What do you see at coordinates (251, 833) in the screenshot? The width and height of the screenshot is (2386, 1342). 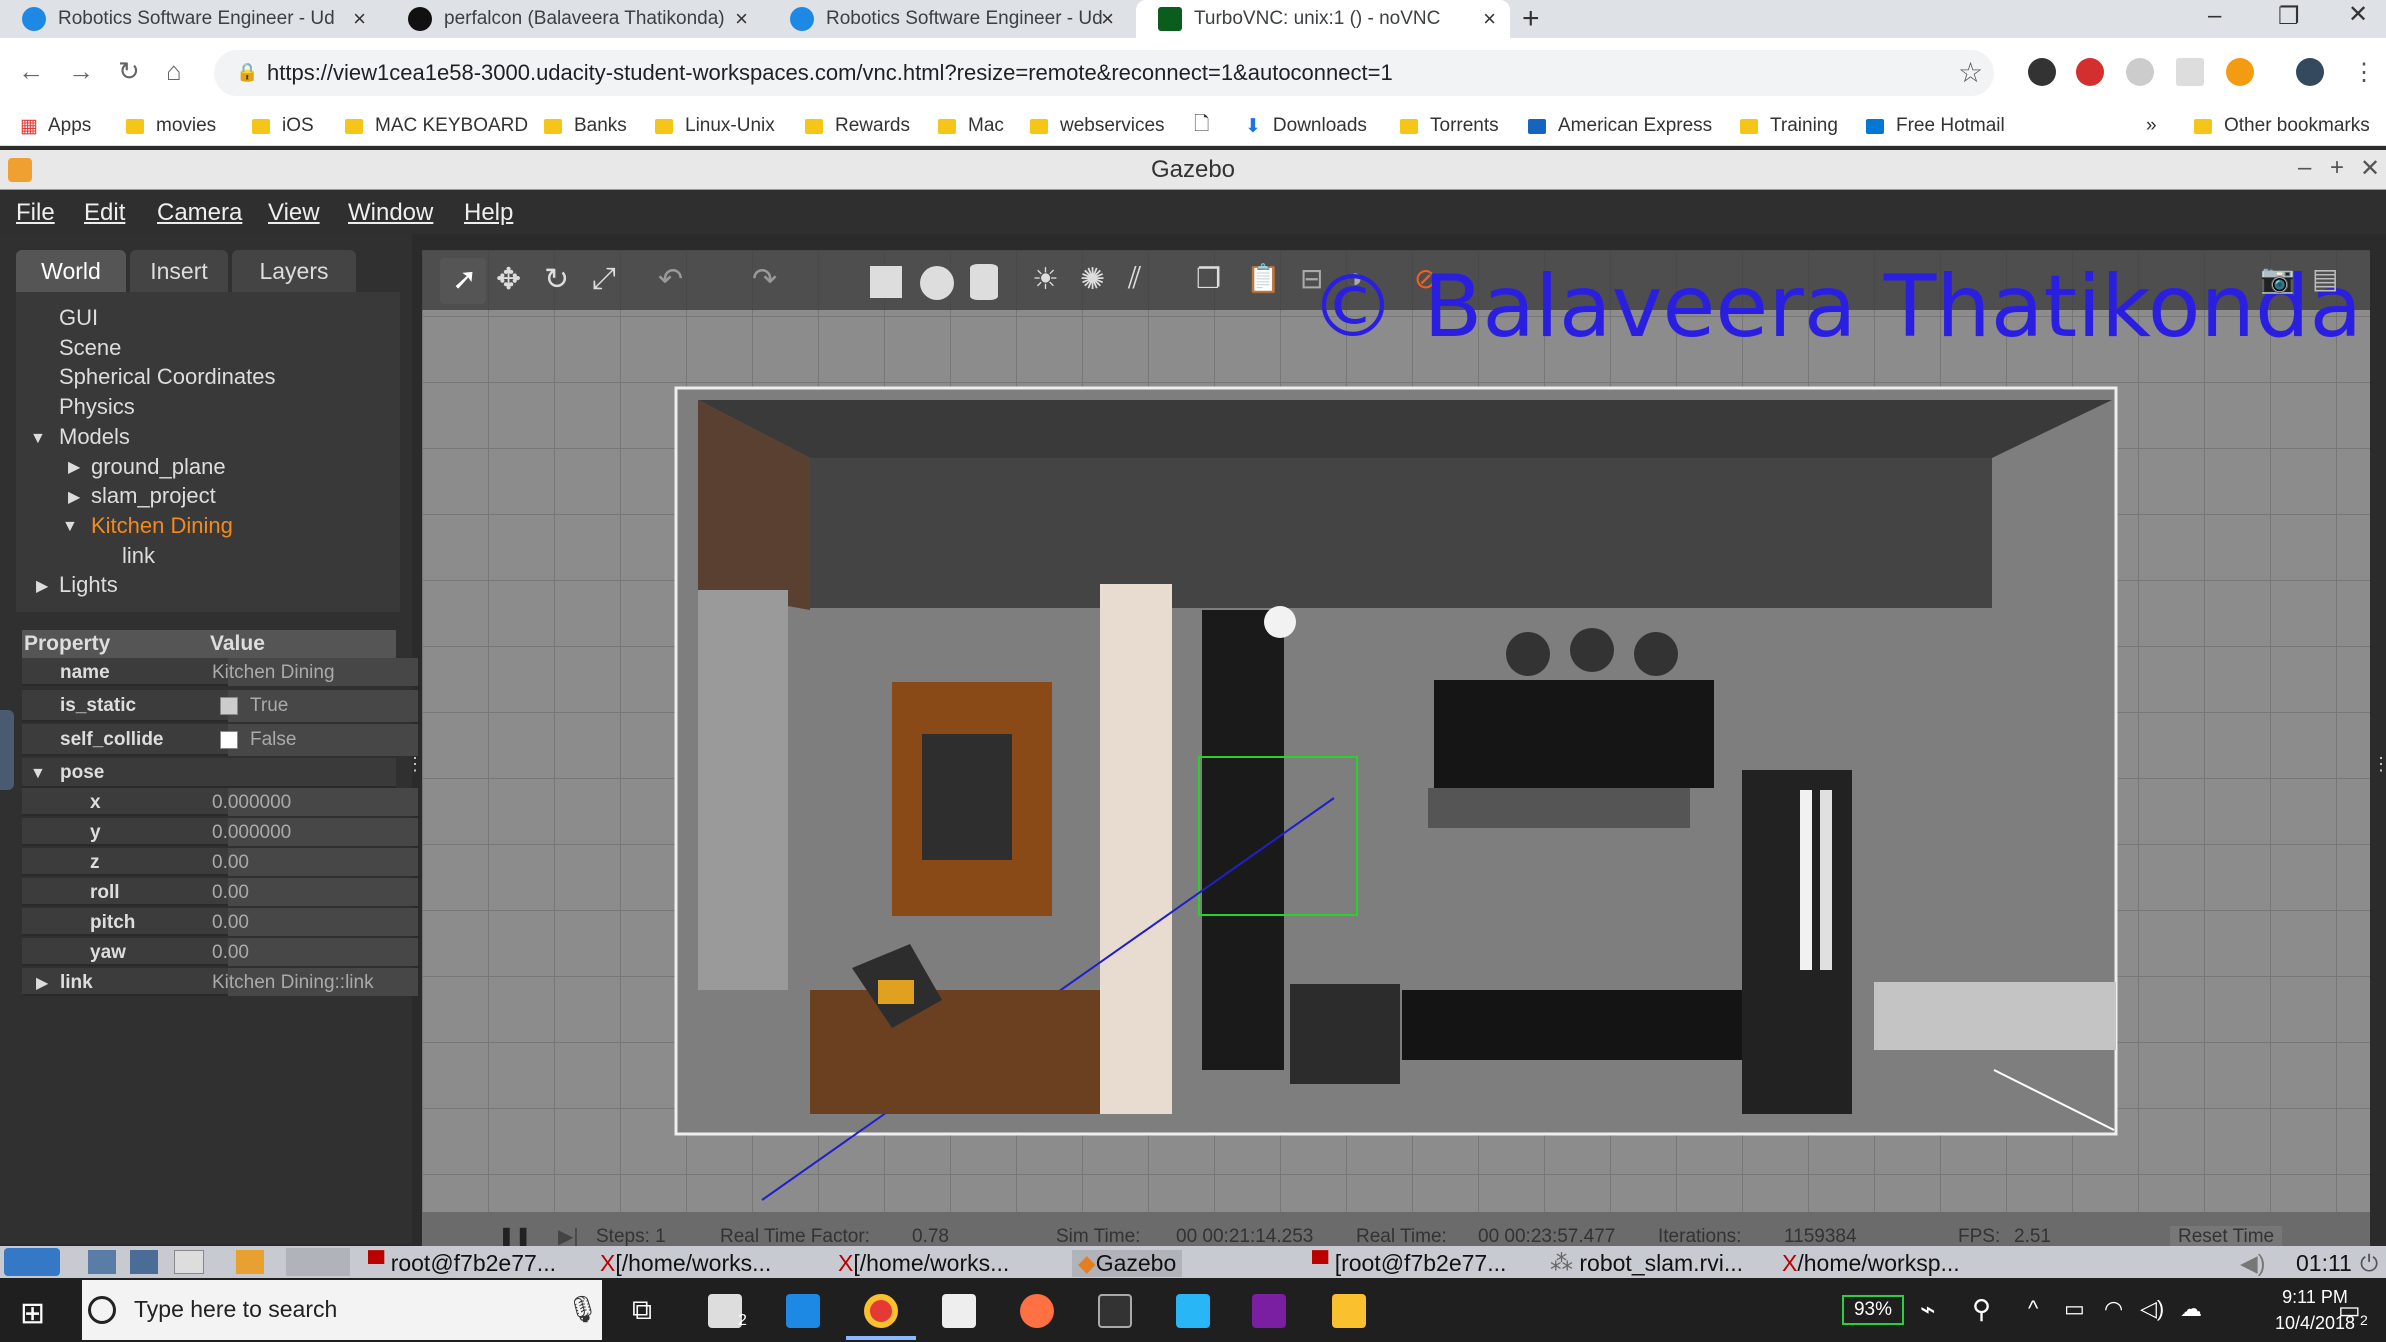 I see `prop-value-y: 0.000000` at bounding box center [251, 833].